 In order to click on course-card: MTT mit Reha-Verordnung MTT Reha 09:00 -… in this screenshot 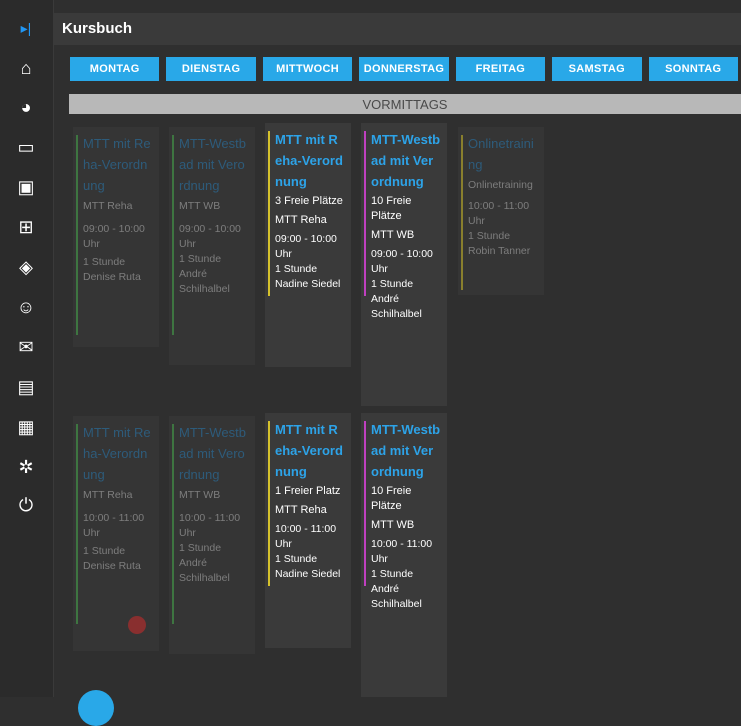, I will do `click(116, 237)`.